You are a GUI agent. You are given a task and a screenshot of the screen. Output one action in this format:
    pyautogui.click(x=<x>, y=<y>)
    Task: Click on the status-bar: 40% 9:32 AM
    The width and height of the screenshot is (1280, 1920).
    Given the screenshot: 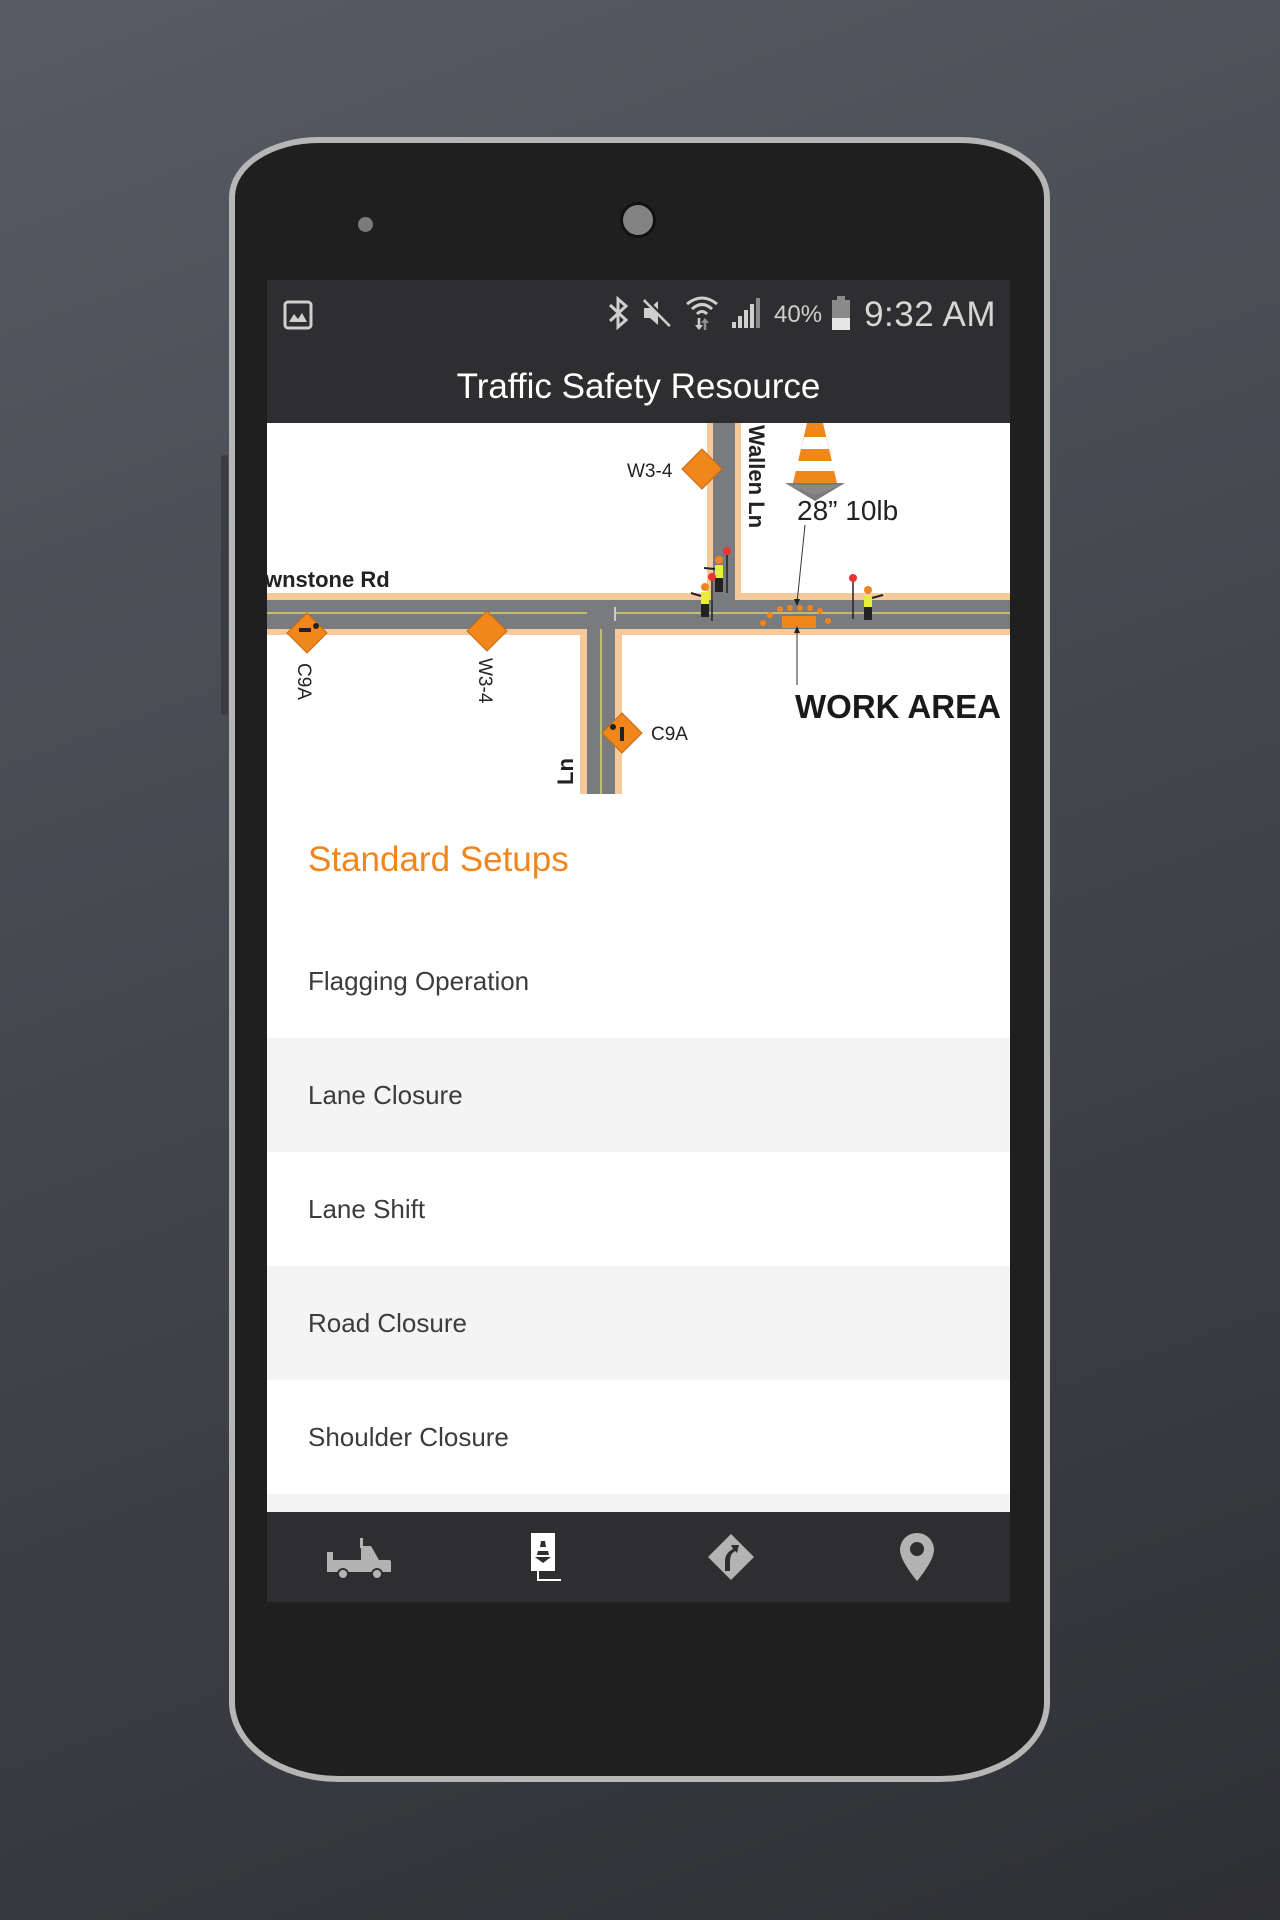 What is the action you would take?
    pyautogui.click(x=638, y=315)
    